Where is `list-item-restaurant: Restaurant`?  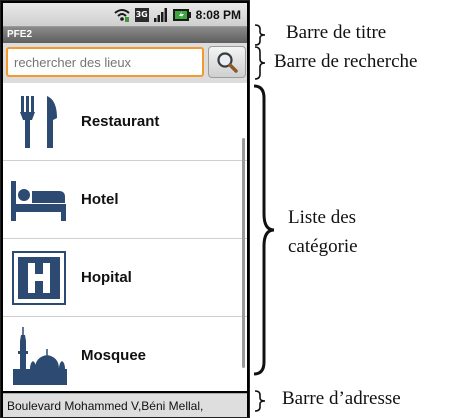 list-item-restaurant: Restaurant is located at coordinates (125, 122).